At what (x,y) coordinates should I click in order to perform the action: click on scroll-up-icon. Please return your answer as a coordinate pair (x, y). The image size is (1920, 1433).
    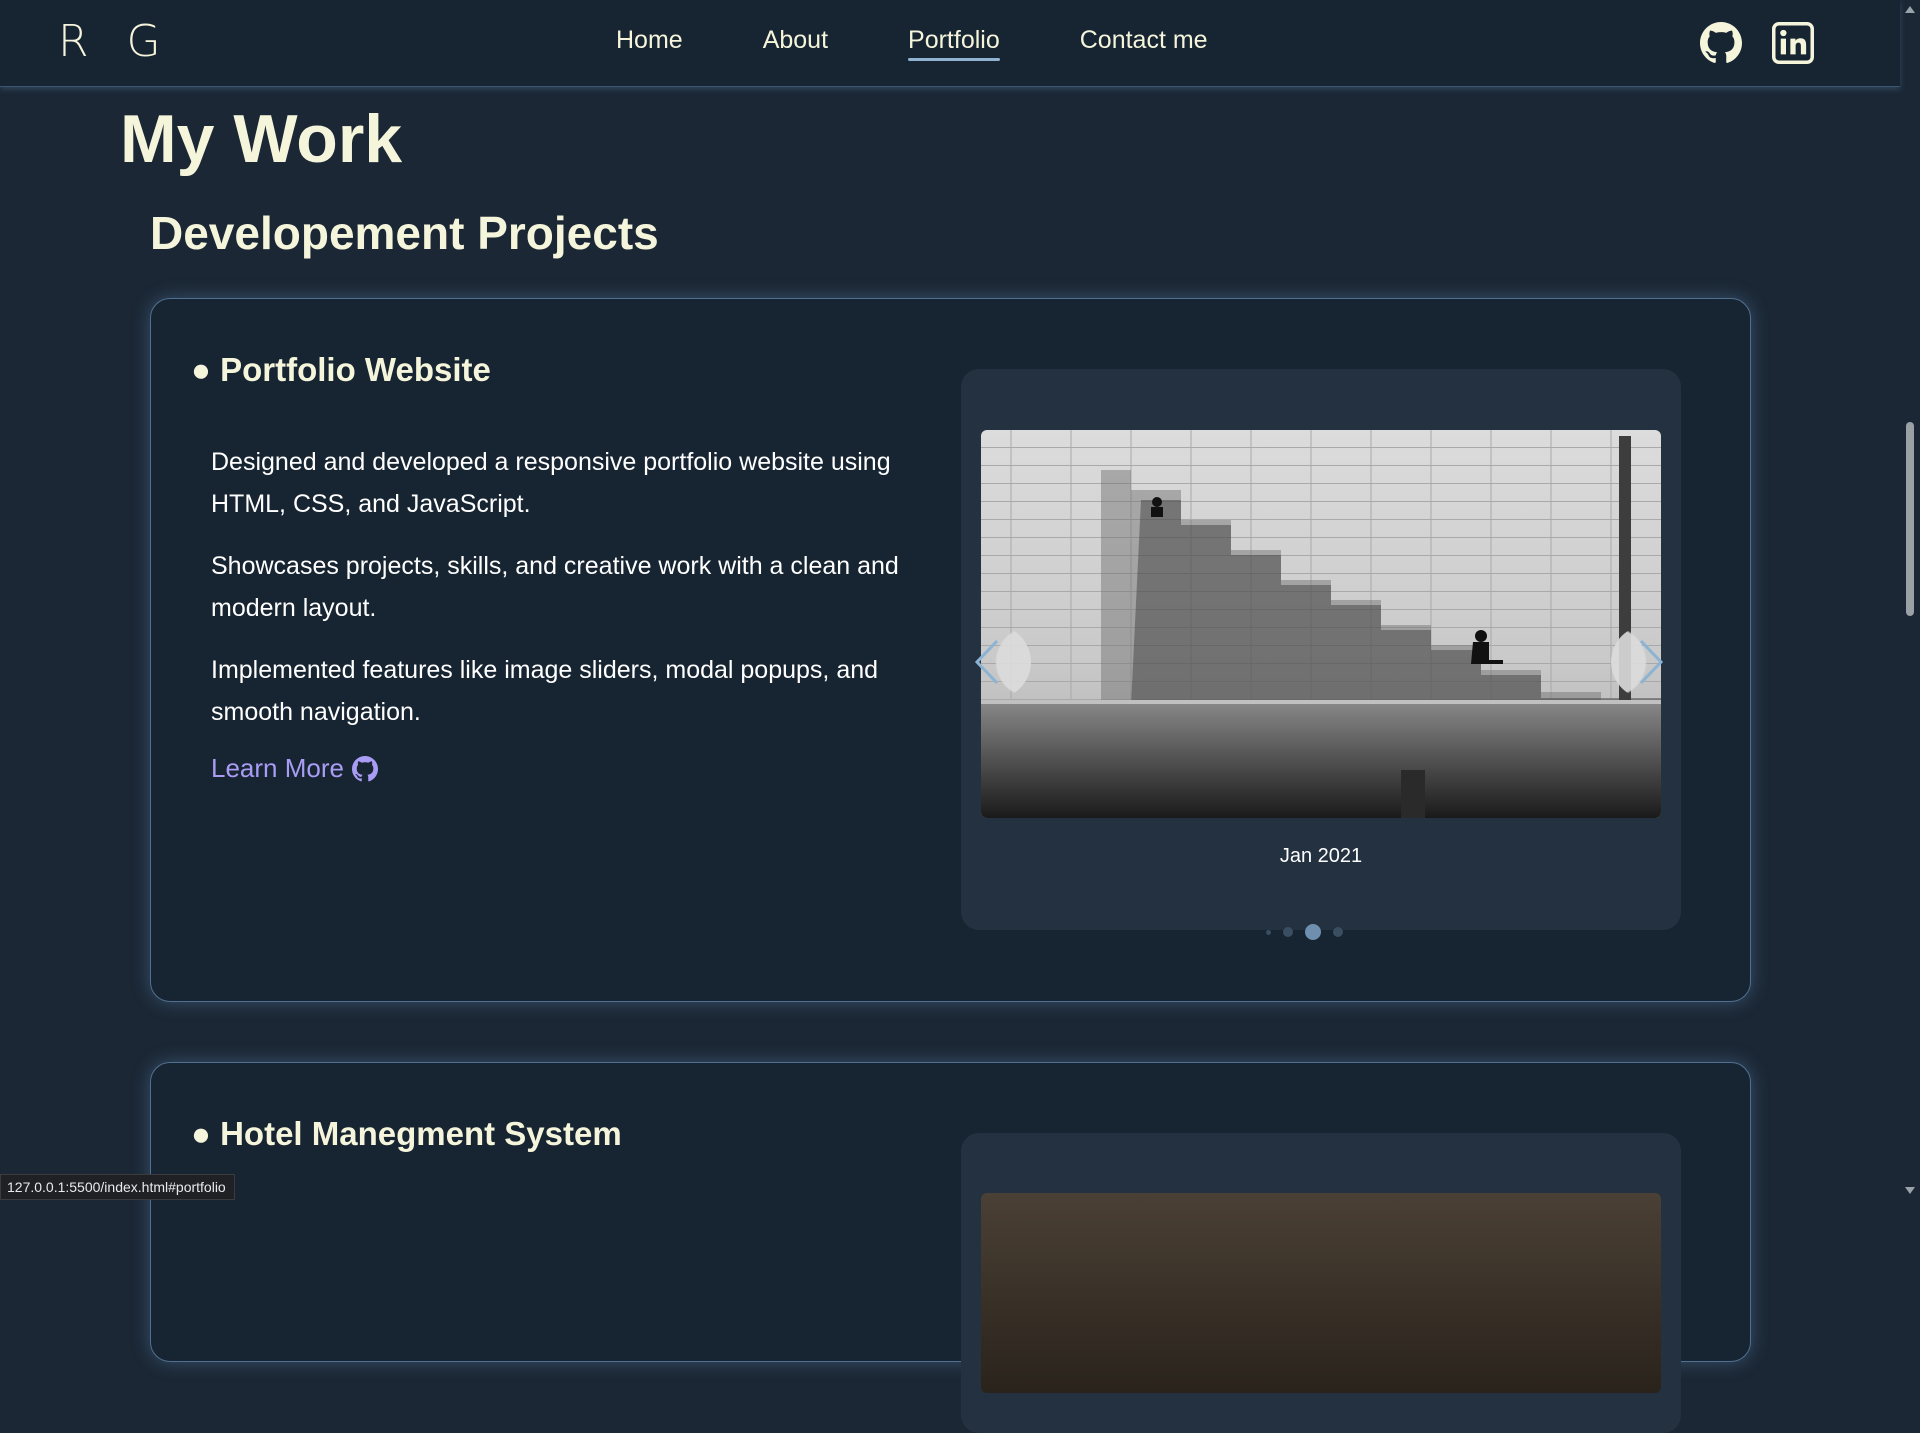
    Looking at the image, I should click on (1910, 9).